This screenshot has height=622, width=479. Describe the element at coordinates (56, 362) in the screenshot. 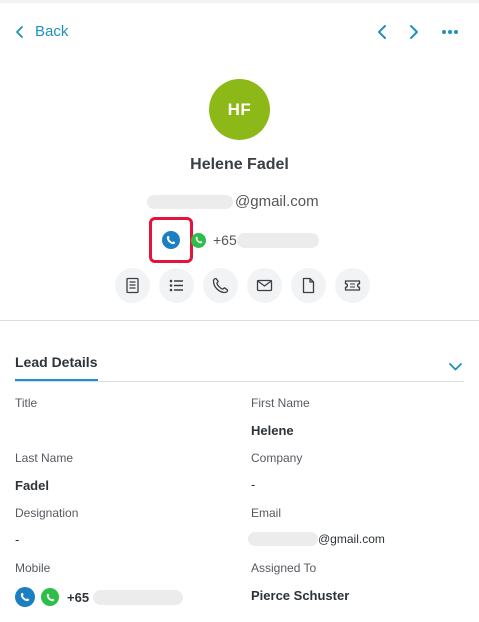

I see `lead-details-tab: Lead Details` at that location.